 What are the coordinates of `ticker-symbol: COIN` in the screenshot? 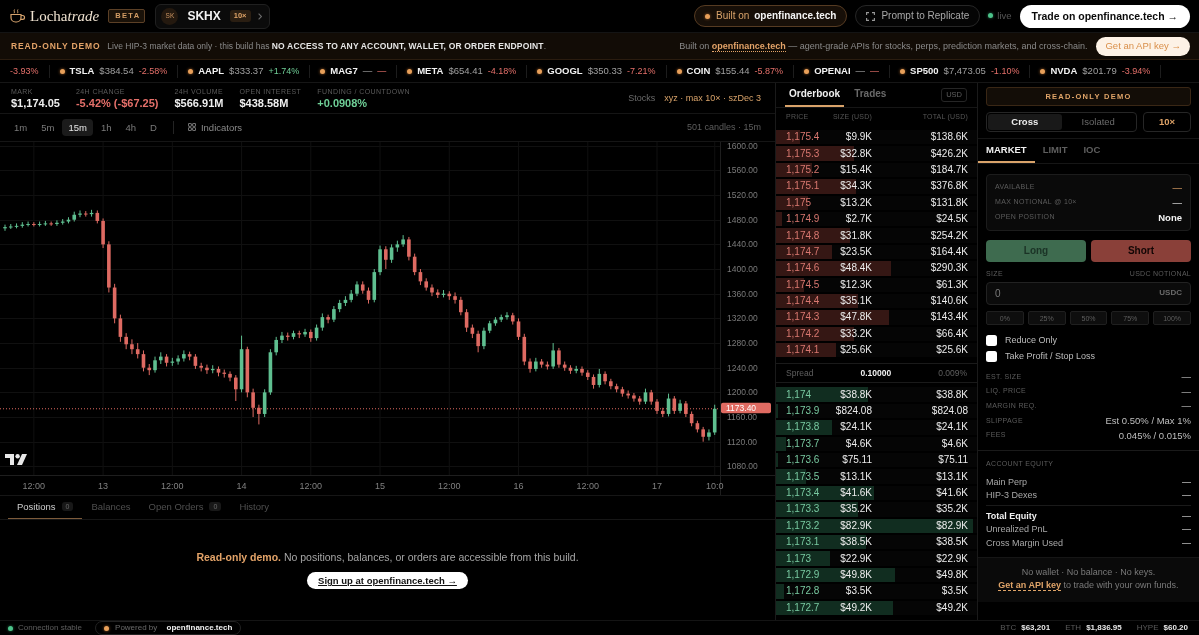 It's located at (698, 71).